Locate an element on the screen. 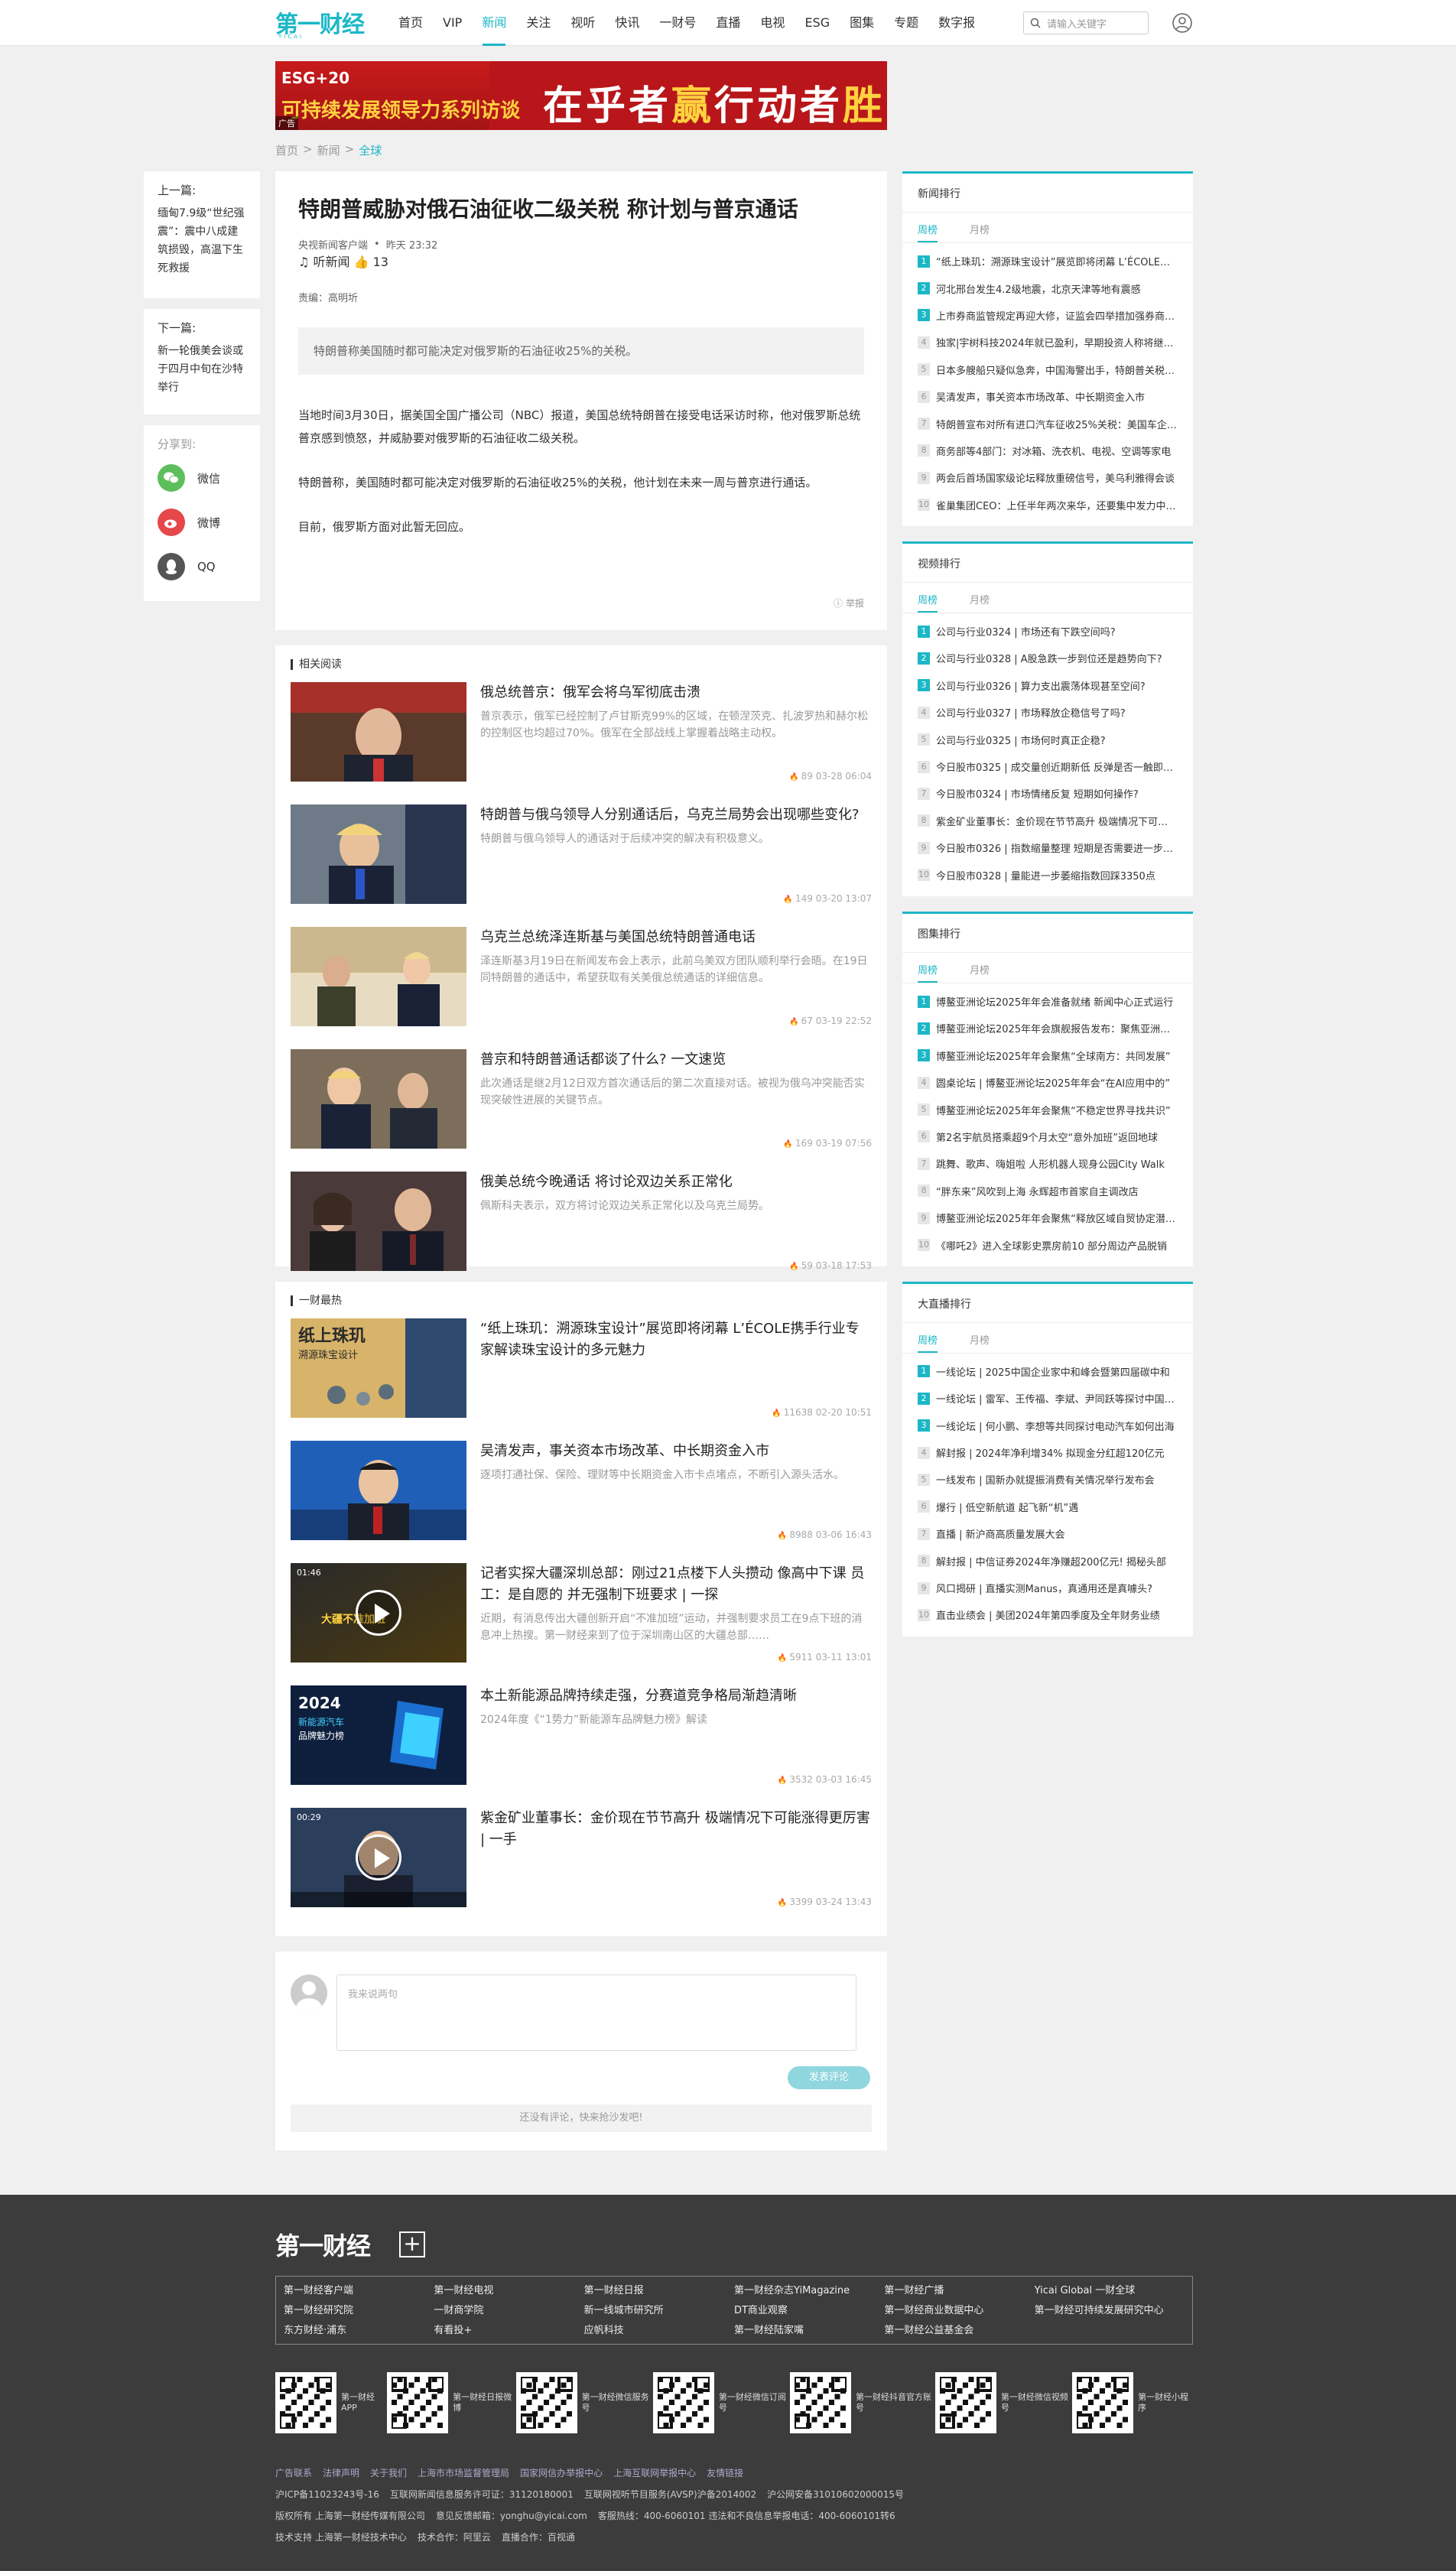 This screenshot has height=2571, width=1456. rank-item: 8 紫金矿业董事长：金价现在节节高升 极端情况下可能涨得更厉害 is located at coordinates (1048, 821).